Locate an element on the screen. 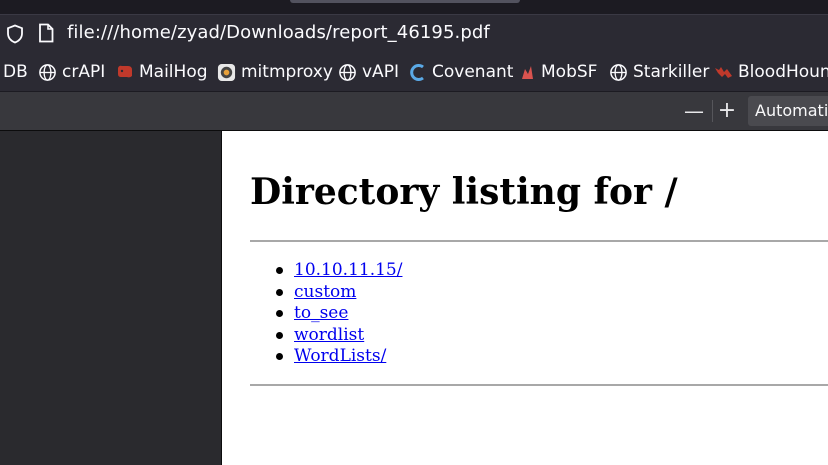  bookmark-starkiller: Starkiller is located at coordinates (659, 72).